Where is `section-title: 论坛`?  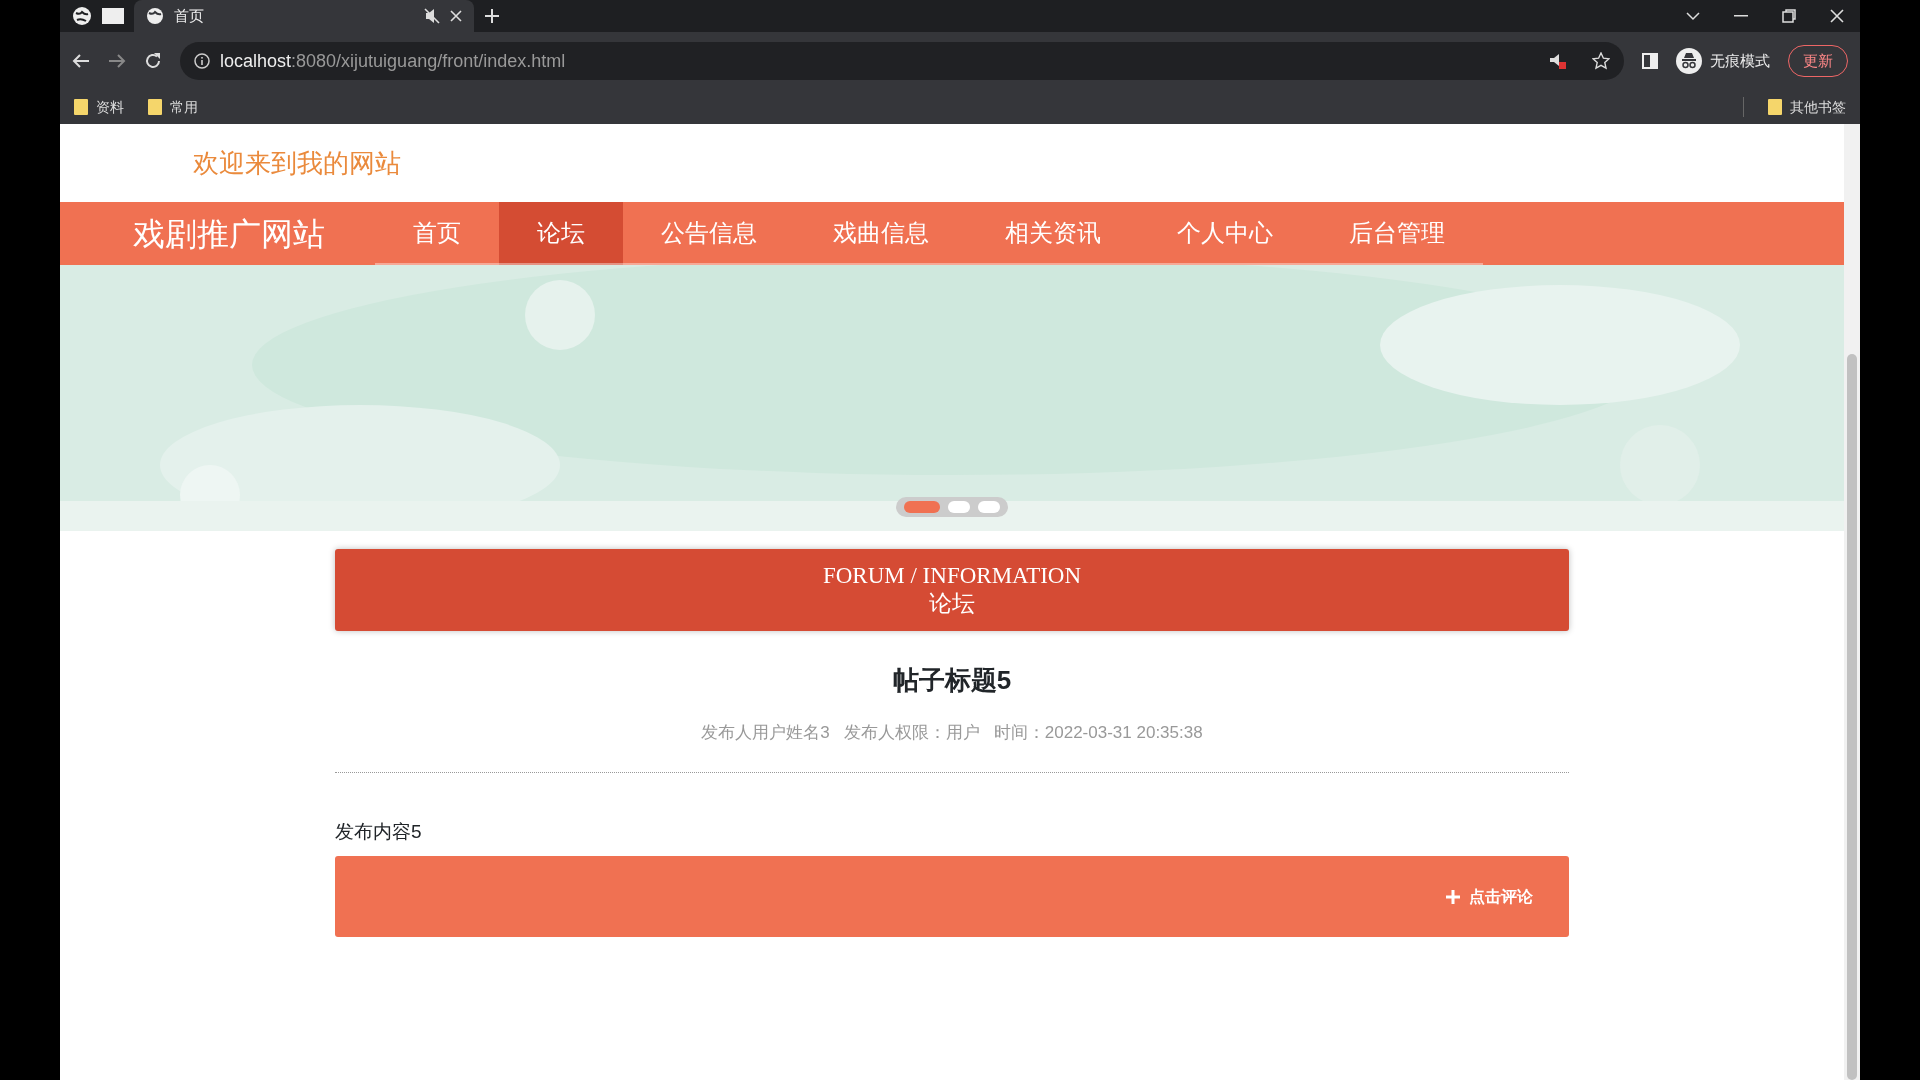 section-title: 论坛 is located at coordinates (952, 604).